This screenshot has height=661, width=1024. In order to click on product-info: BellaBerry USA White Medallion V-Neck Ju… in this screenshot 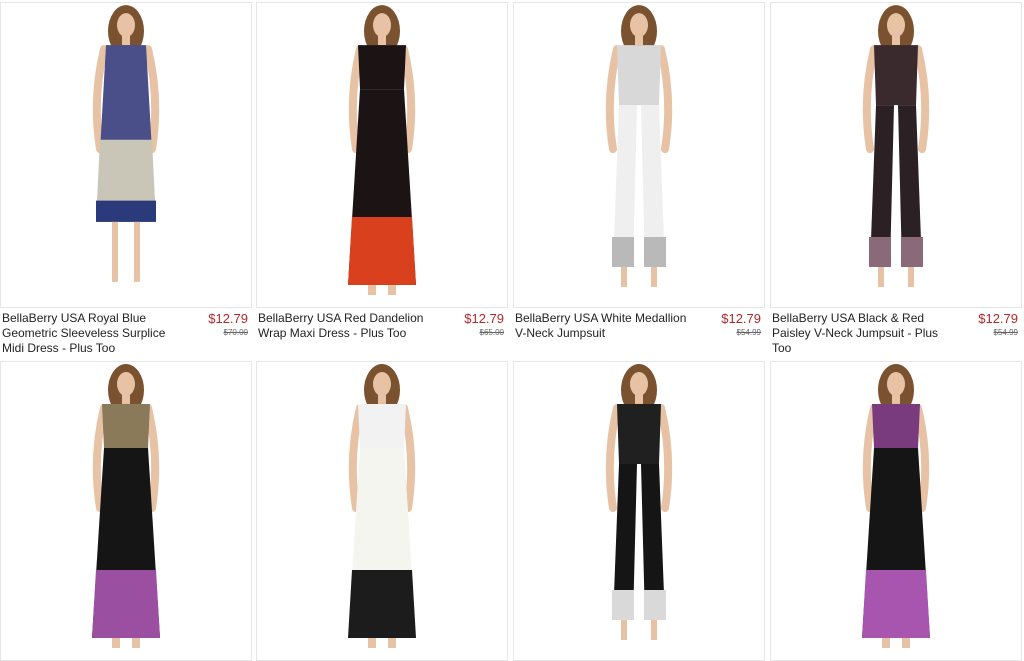, I will do `click(639, 335)`.